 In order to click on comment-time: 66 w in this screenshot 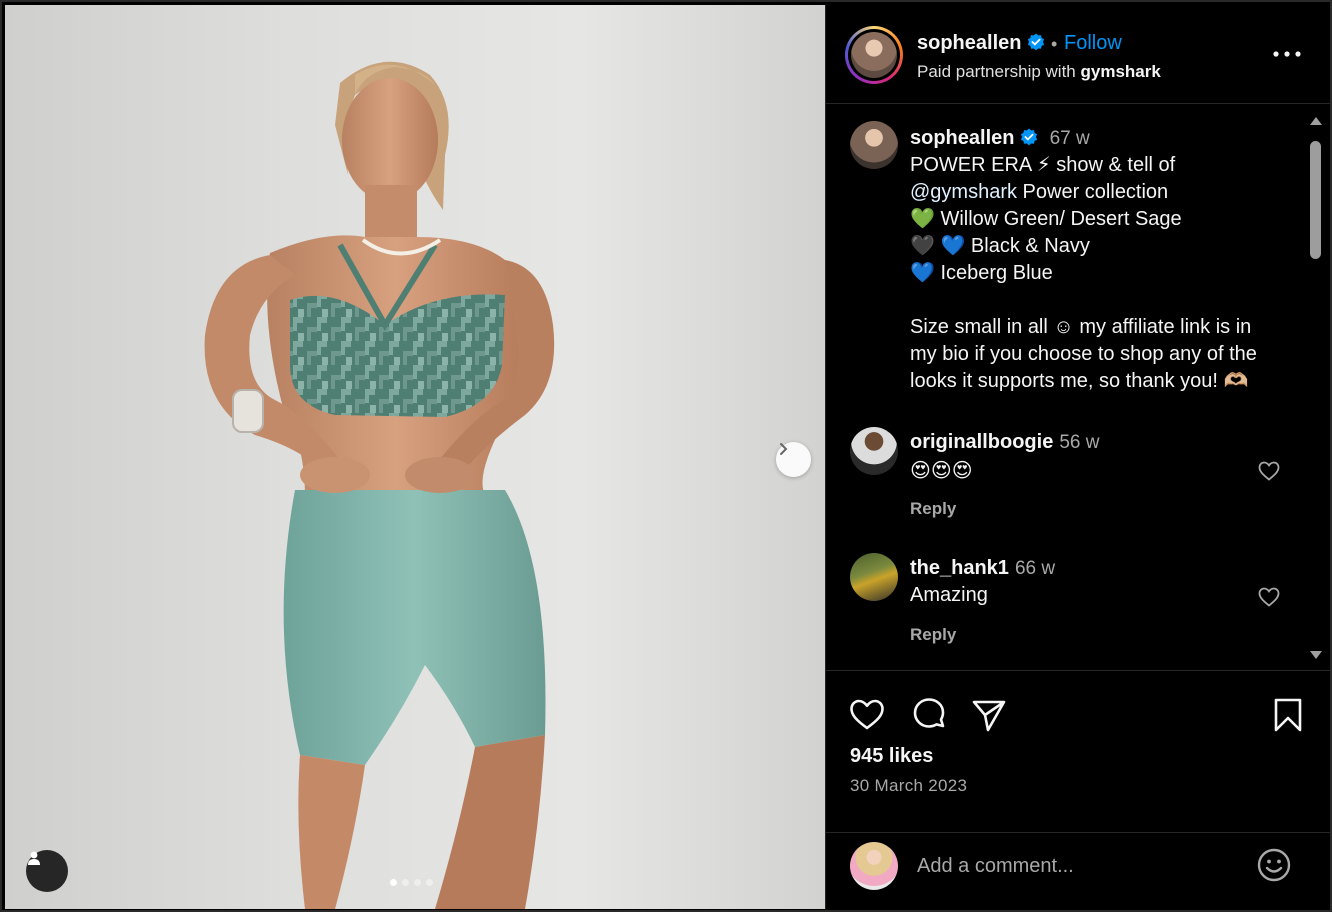, I will do `click(1035, 568)`.